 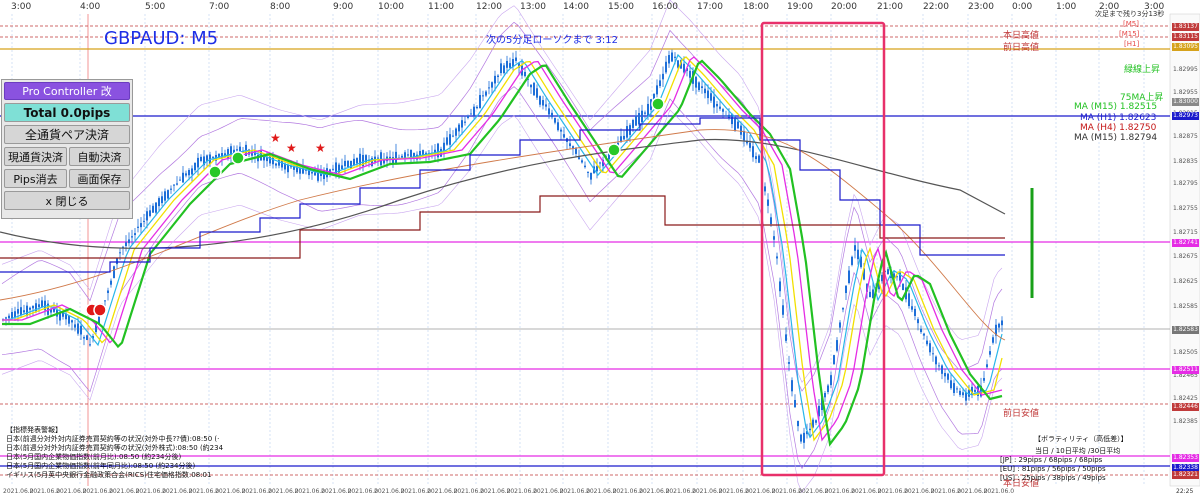 What do you see at coordinates (1118, 118) in the screenshot?
I see `ma-legend-h1: MA (H1) 1.82623` at bounding box center [1118, 118].